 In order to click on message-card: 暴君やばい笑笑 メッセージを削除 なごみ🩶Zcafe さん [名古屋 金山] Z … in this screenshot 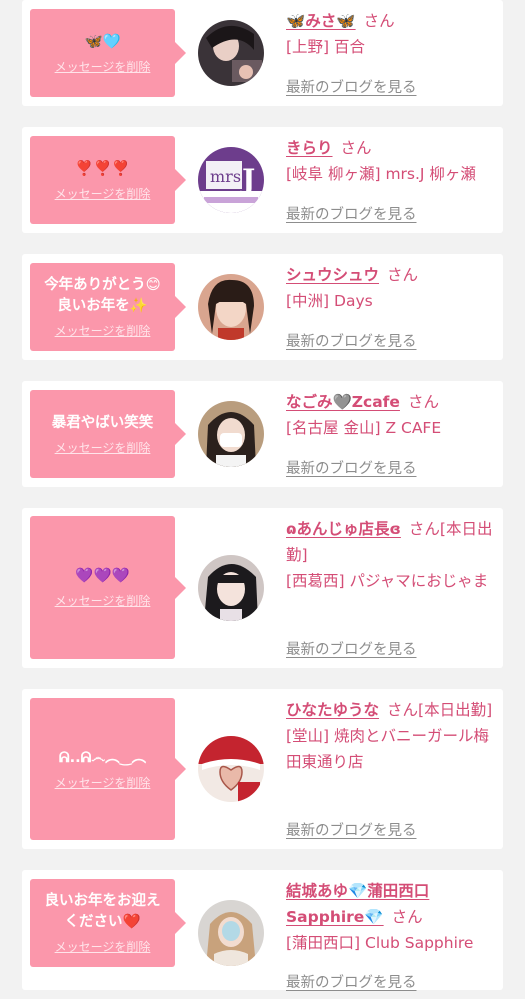, I will do `click(262, 434)`.